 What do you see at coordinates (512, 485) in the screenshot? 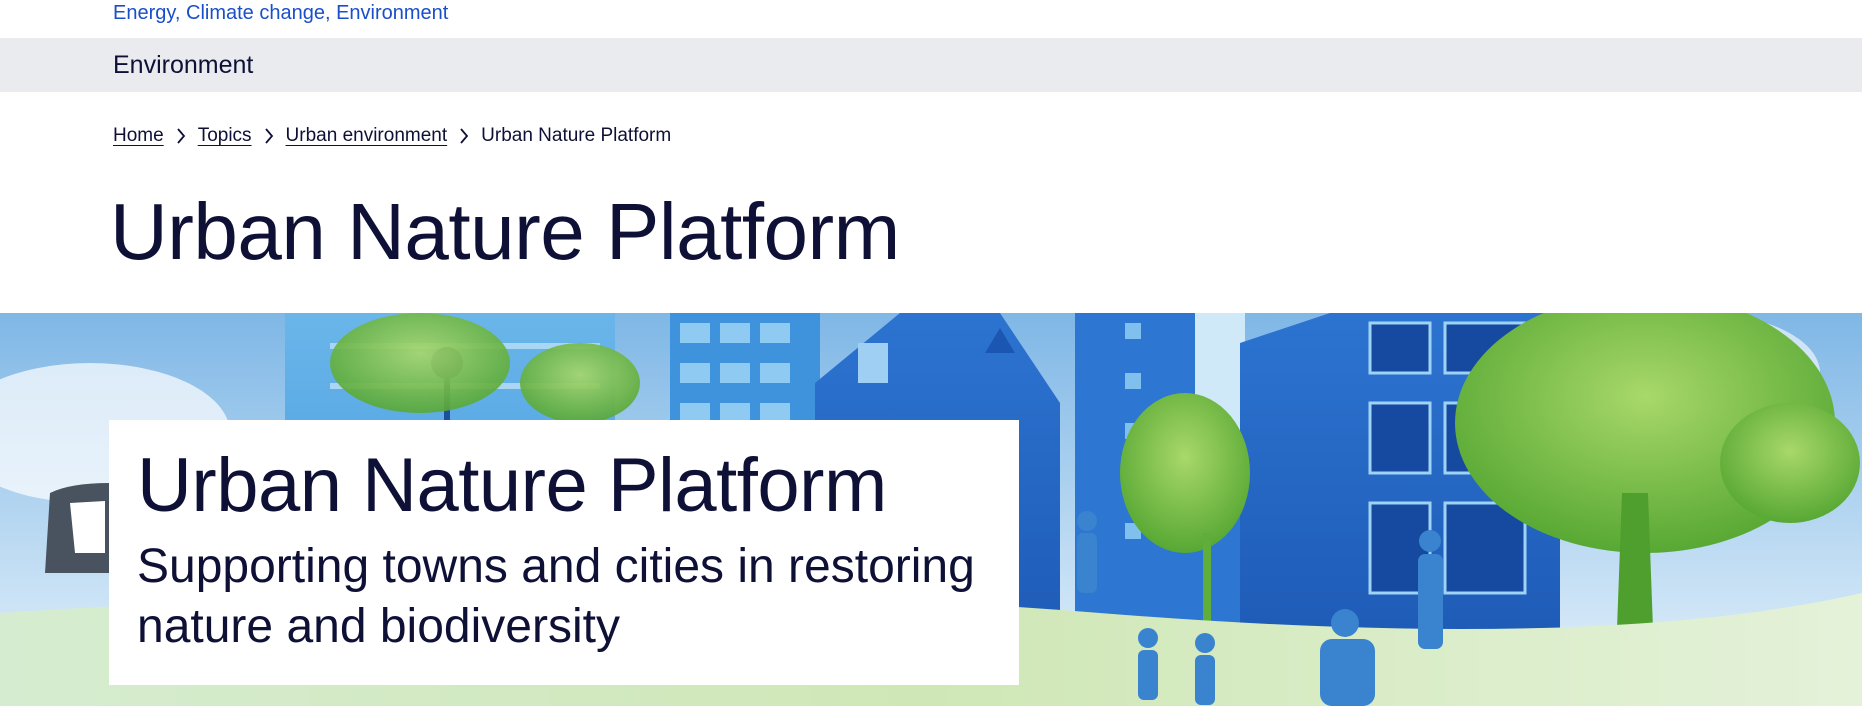
I see `hero-title: Urban Nature Platform` at bounding box center [512, 485].